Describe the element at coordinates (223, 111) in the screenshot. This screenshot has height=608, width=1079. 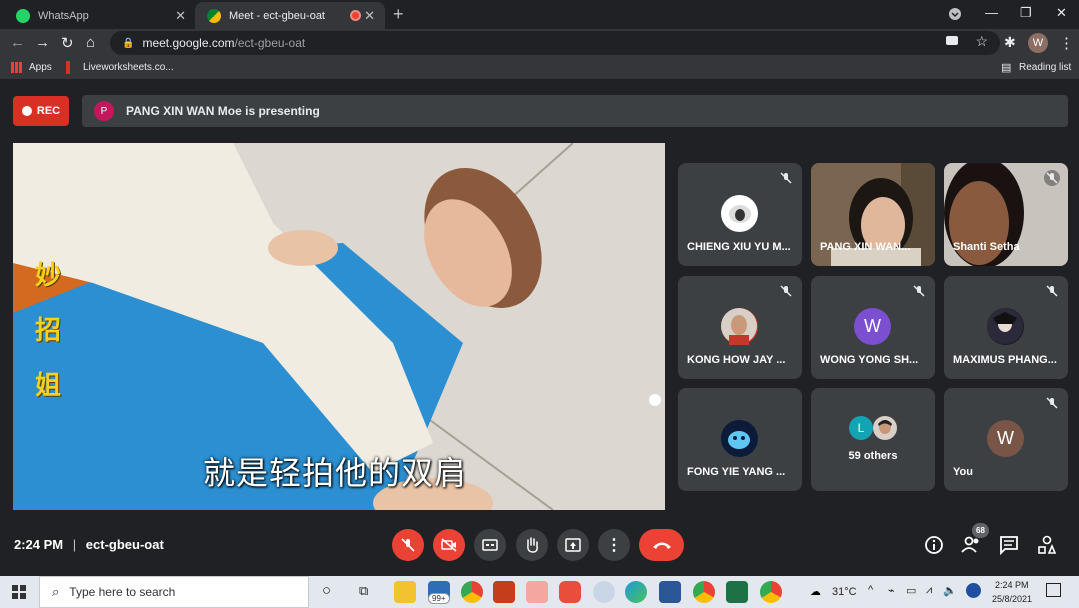
I see `presenting-text: PANG XIN WAN Moe is presenting` at that location.